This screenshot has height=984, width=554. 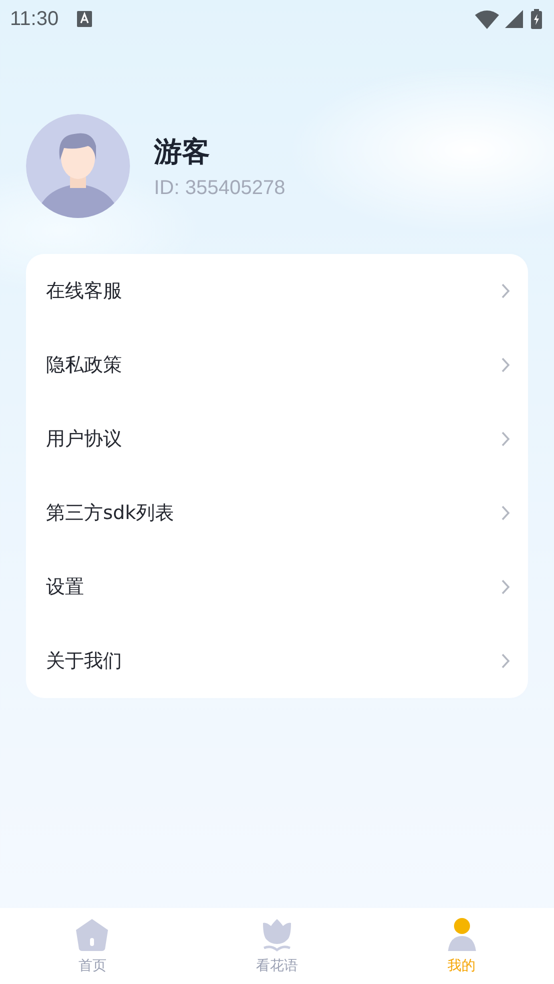 What do you see at coordinates (84, 19) in the screenshot?
I see `keyboard-notification-icon` at bounding box center [84, 19].